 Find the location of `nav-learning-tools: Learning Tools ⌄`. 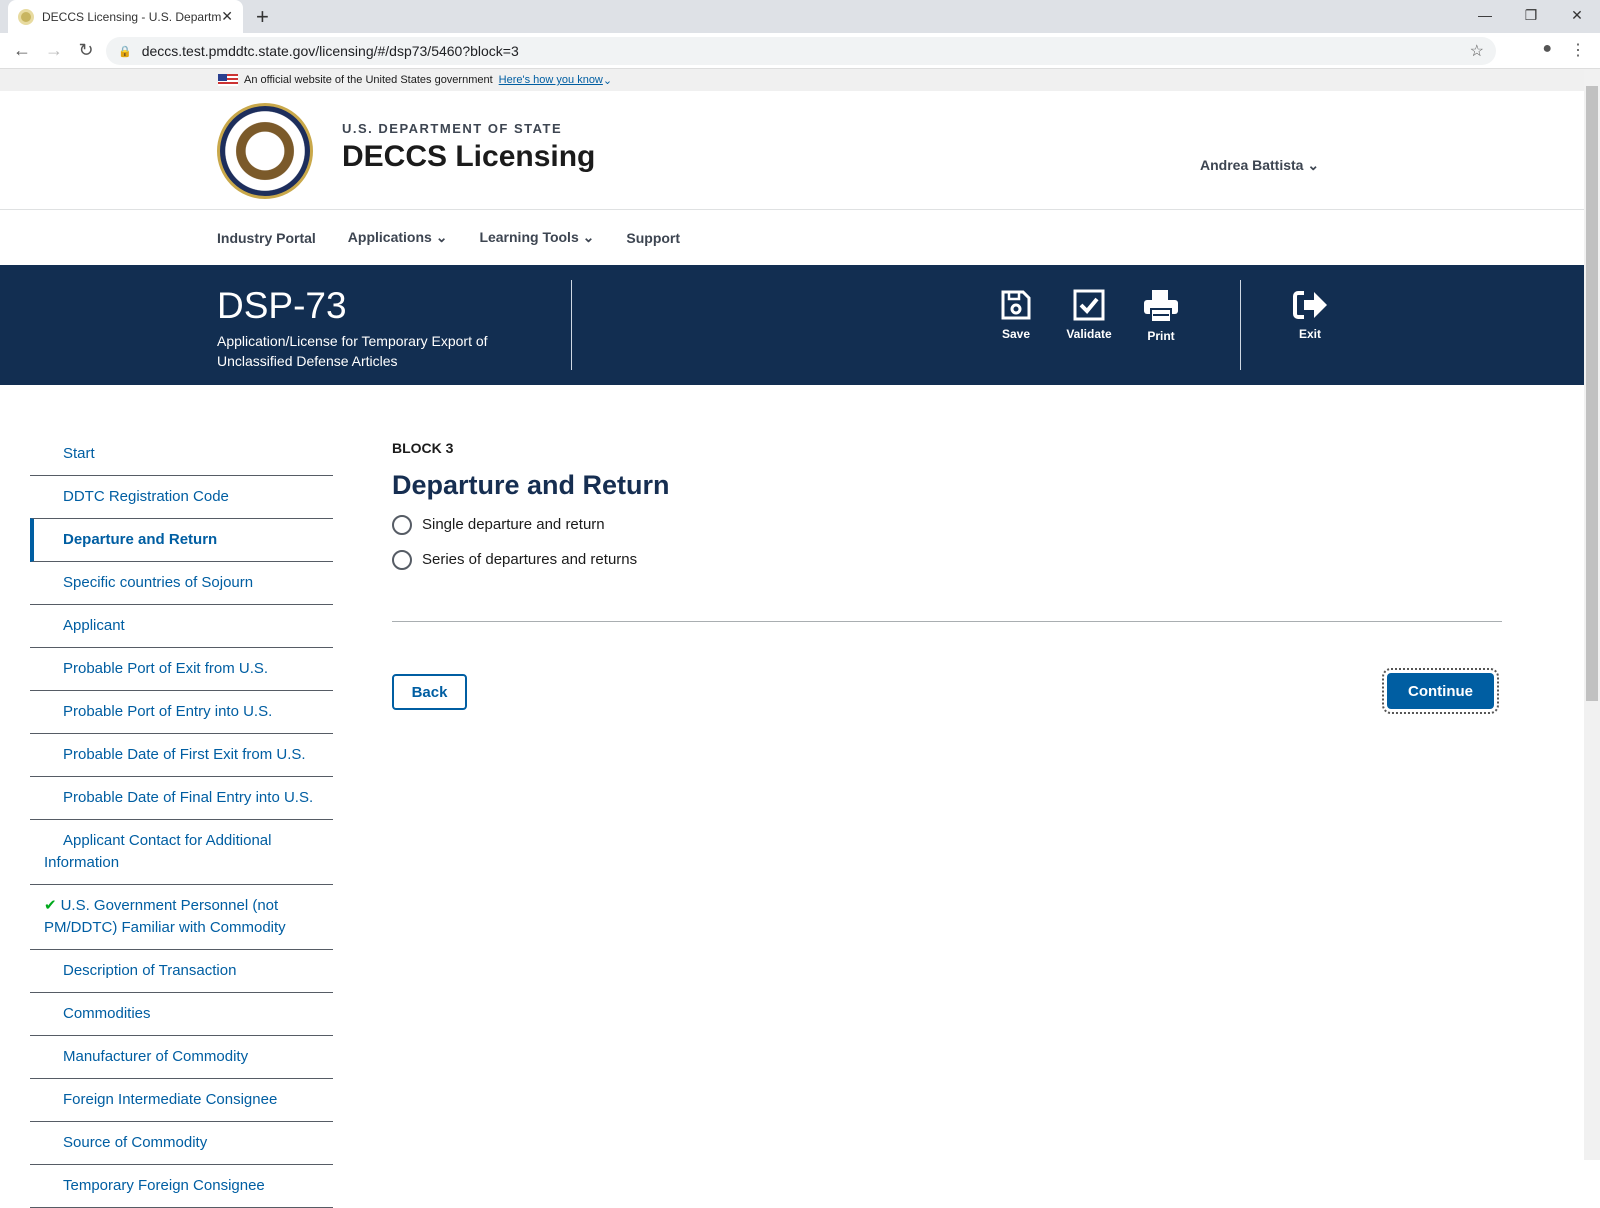

nav-learning-tools: Learning Tools ⌄ is located at coordinates (536, 237).